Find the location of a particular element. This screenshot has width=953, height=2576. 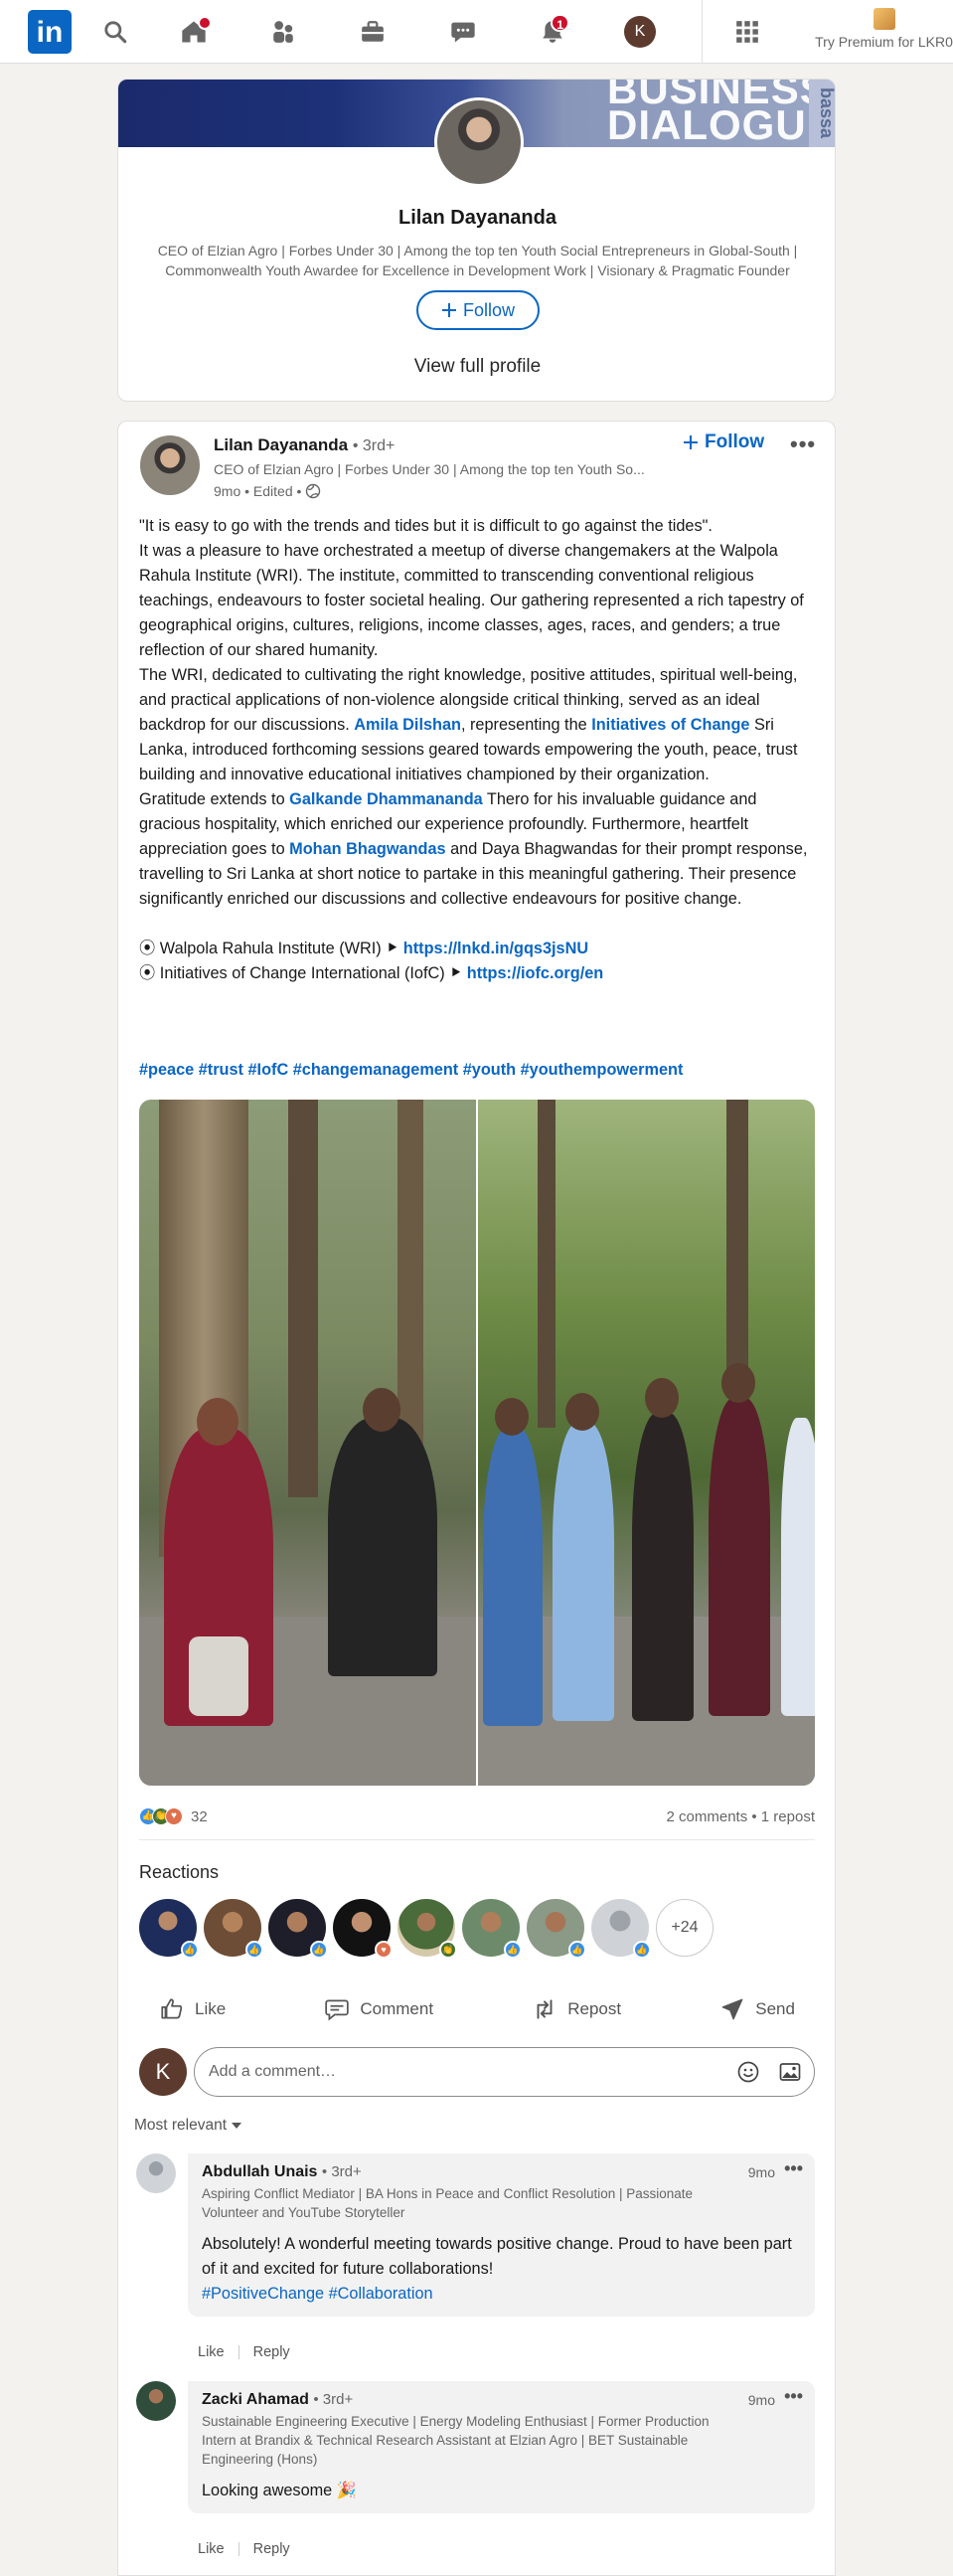

my-network-icon is located at coordinates (283, 32).